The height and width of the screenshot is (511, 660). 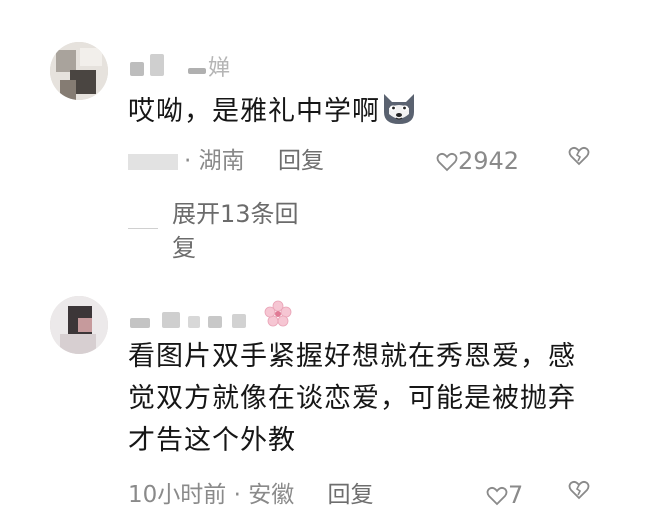 What do you see at coordinates (516, 495) in the screenshot?
I see `like-count: 7` at bounding box center [516, 495].